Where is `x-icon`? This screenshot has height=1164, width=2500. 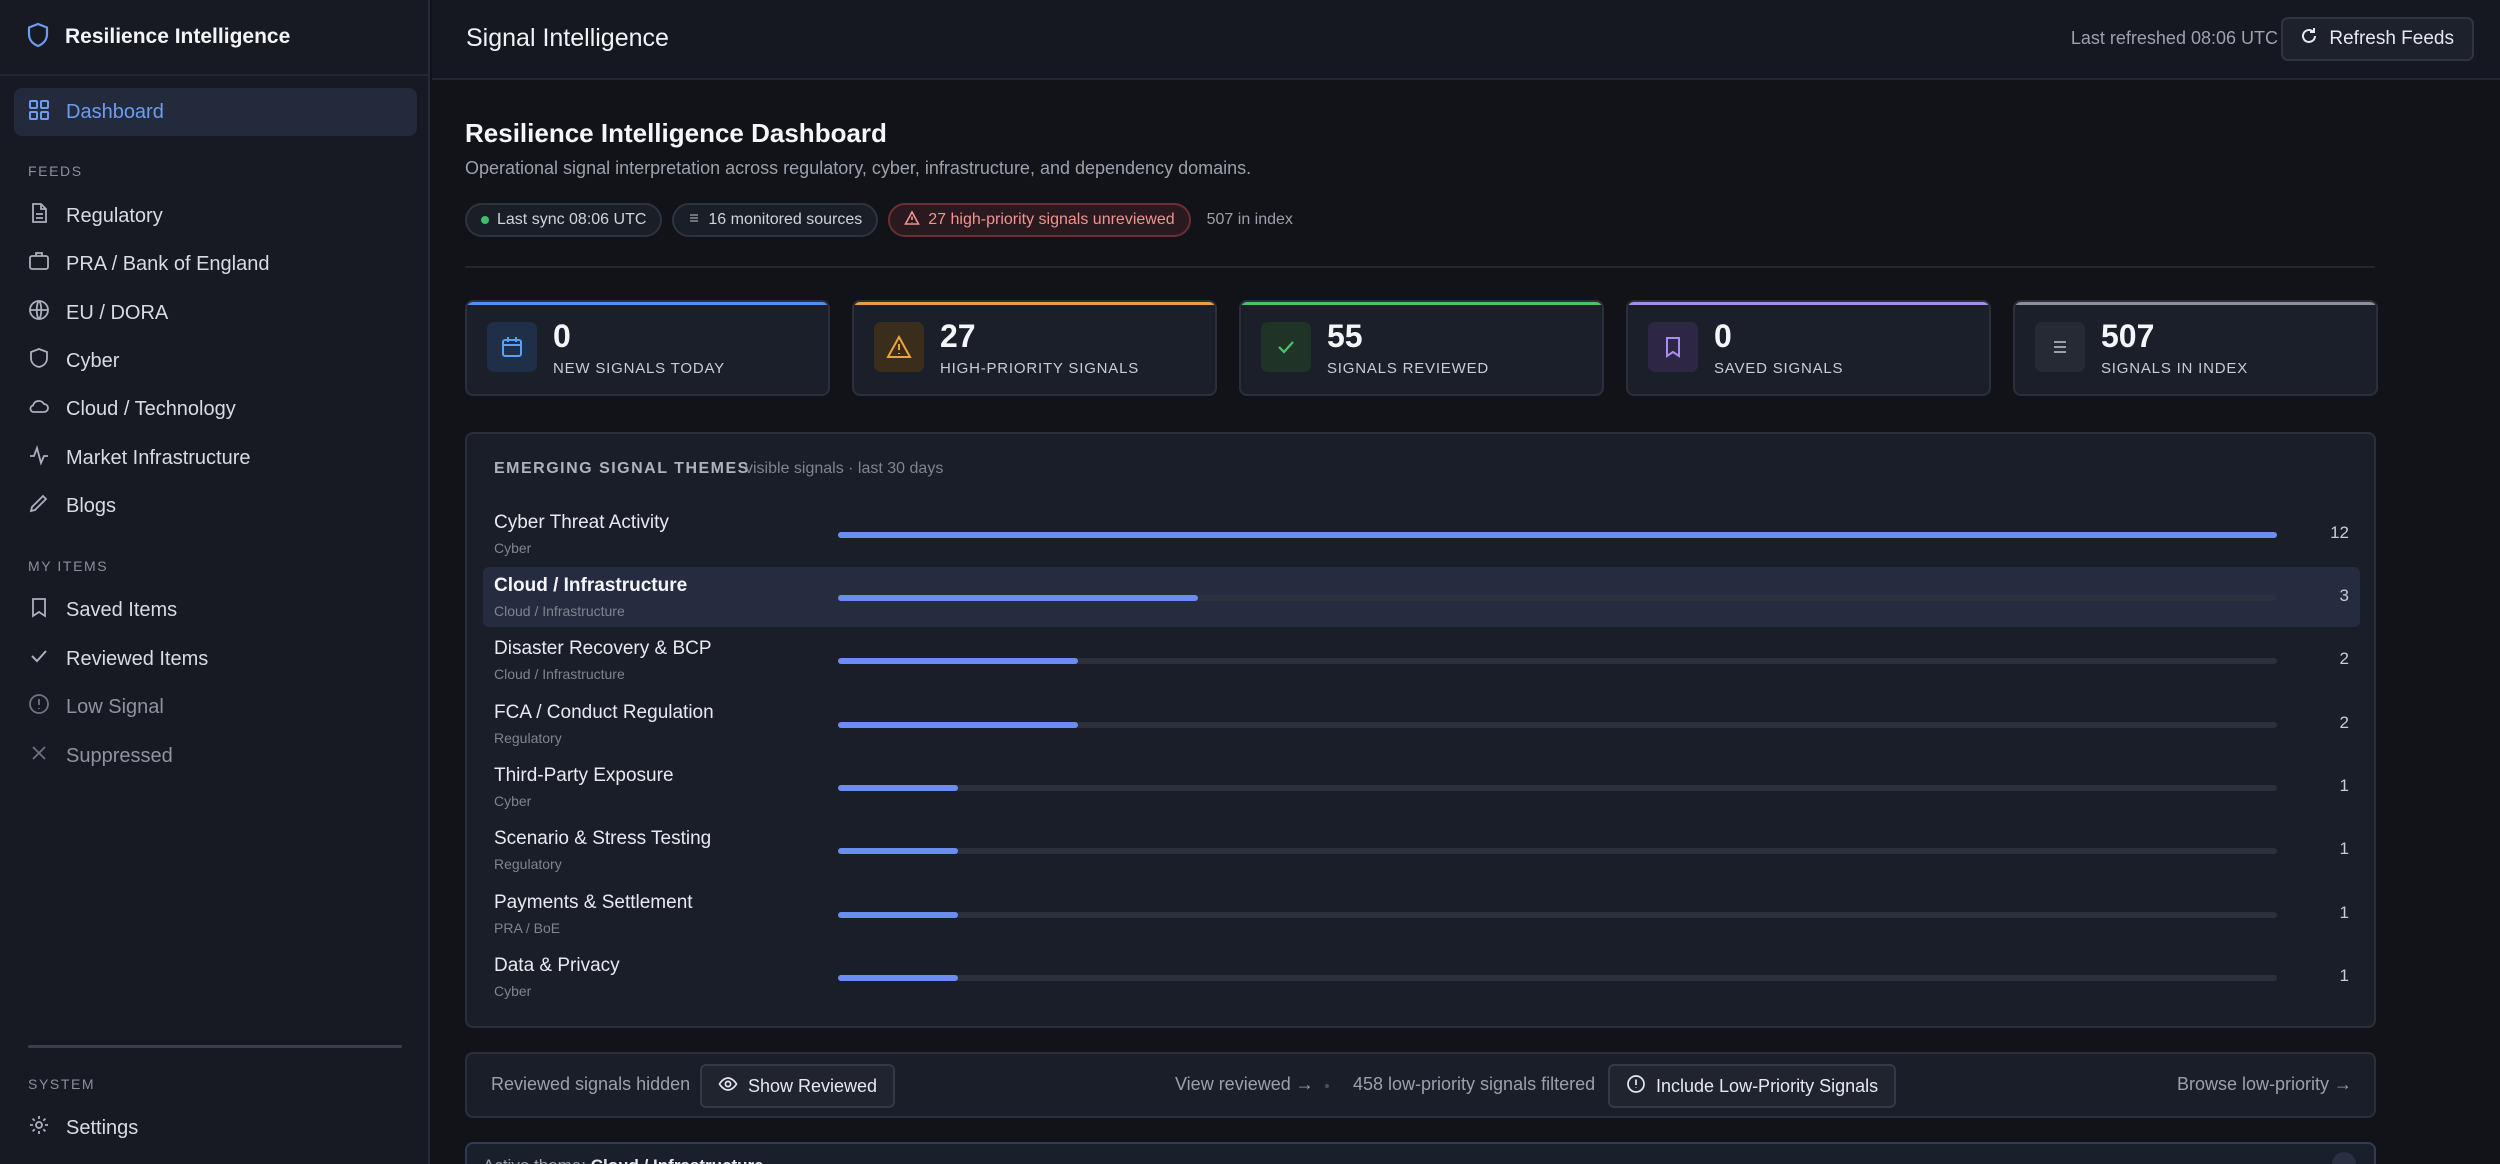 x-icon is located at coordinates (39, 756).